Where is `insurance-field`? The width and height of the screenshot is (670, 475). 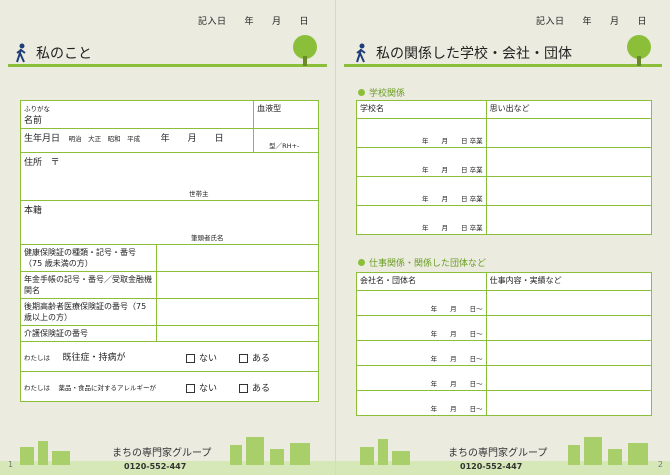 insurance-field is located at coordinates (237, 258).